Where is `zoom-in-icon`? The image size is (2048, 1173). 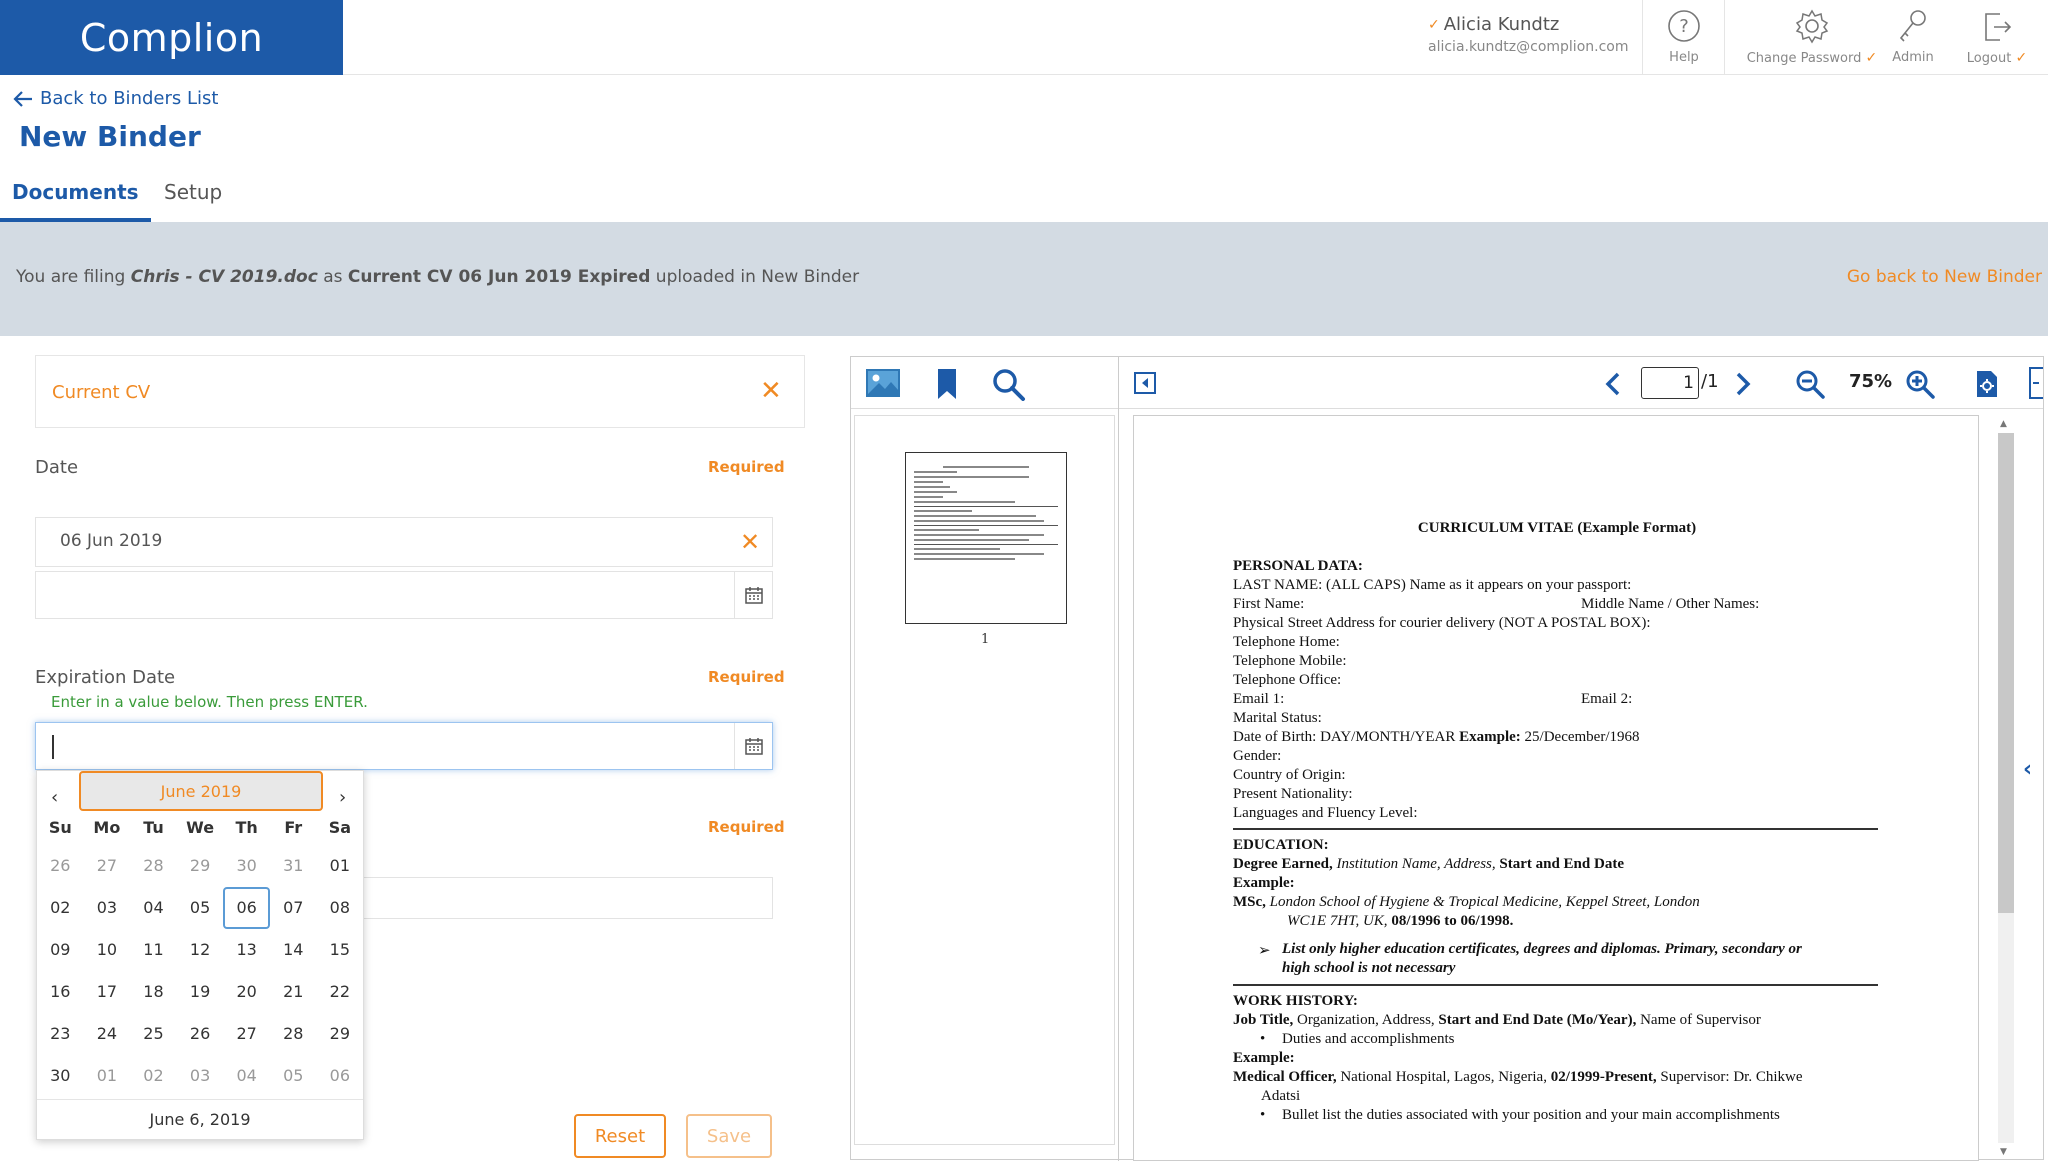
zoom-in-icon is located at coordinates (1921, 386).